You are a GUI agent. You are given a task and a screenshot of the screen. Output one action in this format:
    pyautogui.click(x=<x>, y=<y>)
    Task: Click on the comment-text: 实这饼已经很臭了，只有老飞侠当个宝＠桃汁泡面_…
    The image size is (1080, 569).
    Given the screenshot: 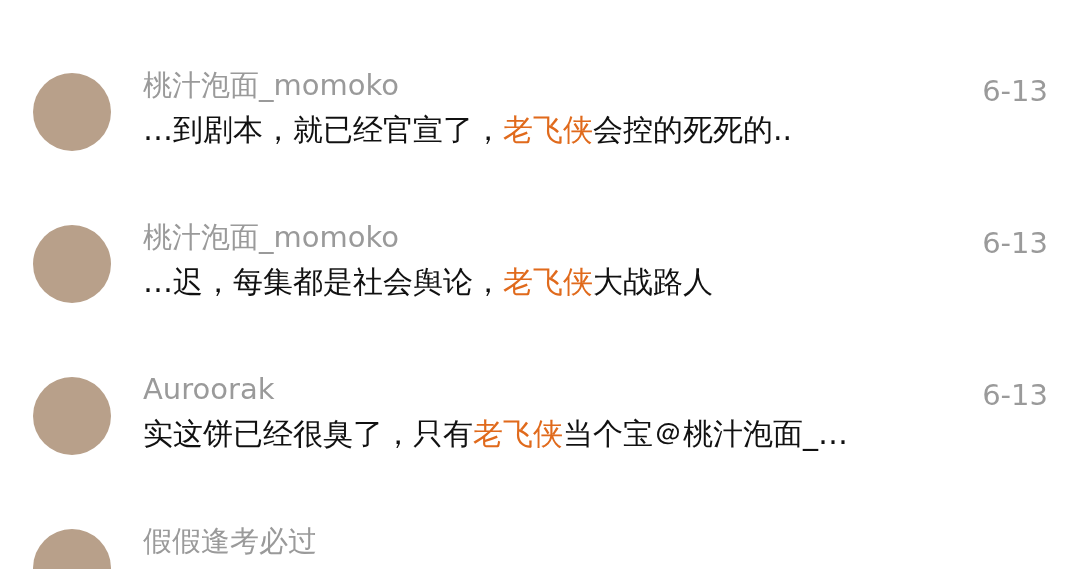 What is the action you would take?
    pyautogui.click(x=496, y=434)
    